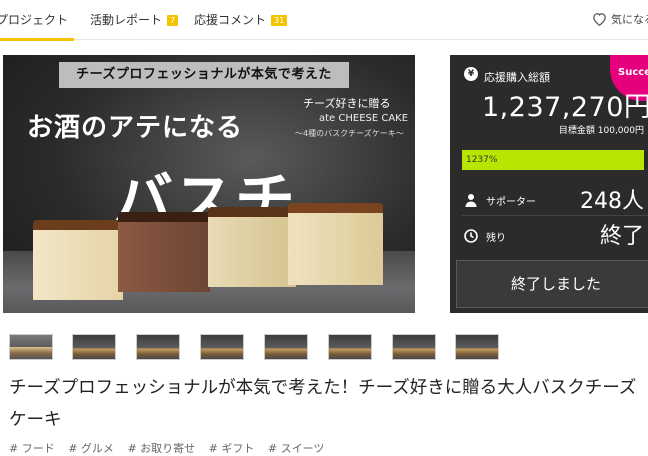 This screenshot has height=456, width=648. Describe the element at coordinates (164, 252) in the screenshot. I see `cake-slice-chocolate` at that location.